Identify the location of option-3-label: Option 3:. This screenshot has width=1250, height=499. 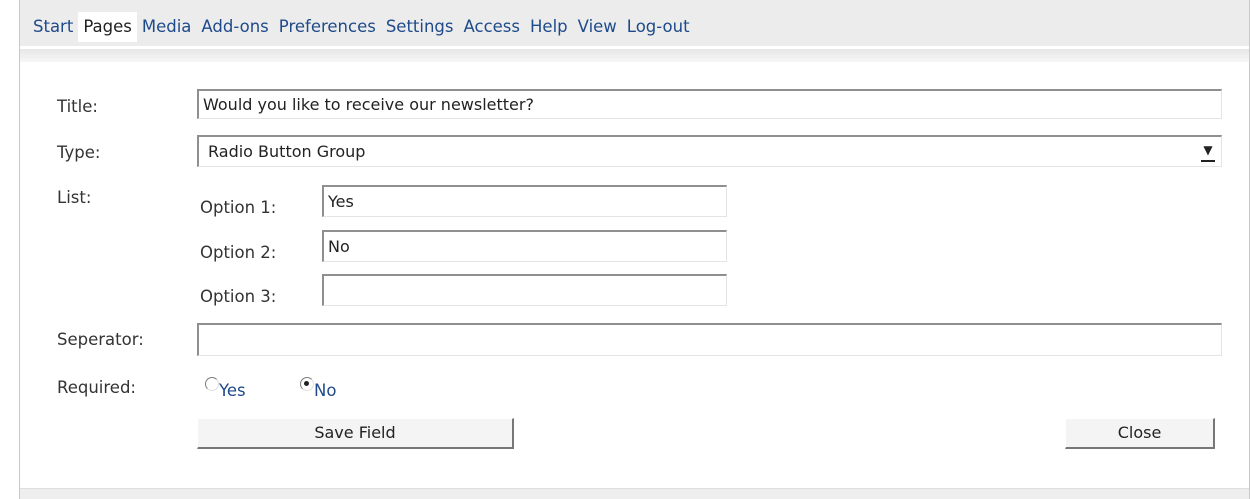
(238, 296).